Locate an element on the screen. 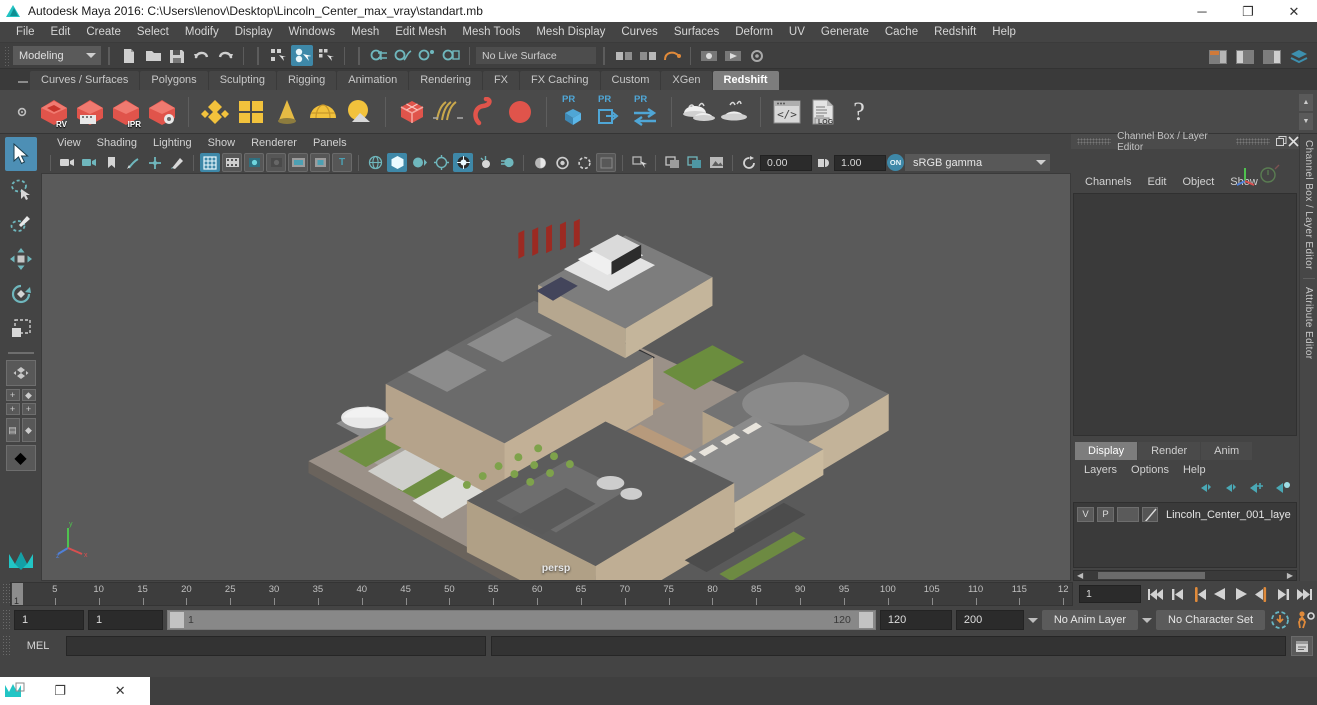  range-start-field: 1 is located at coordinates (125, 620).